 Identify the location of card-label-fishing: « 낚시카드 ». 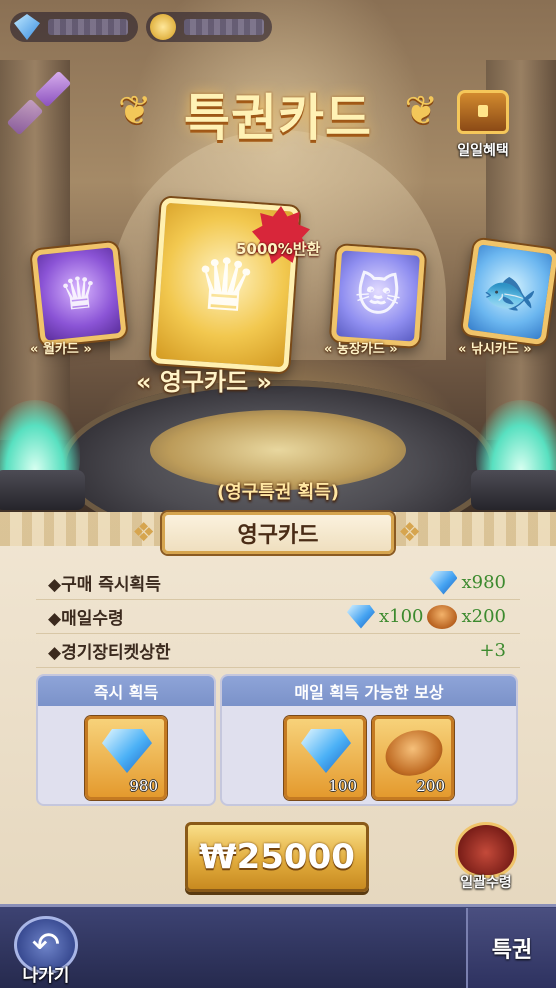
(495, 347).